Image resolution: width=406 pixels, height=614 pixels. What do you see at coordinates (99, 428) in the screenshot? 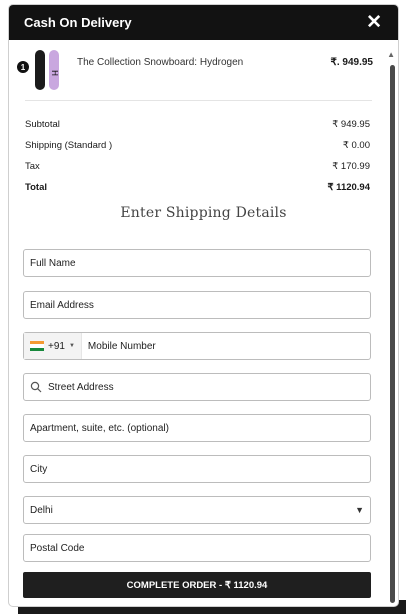
I see `apartment-placeholder: Apartment, suite, etc. (optional)` at bounding box center [99, 428].